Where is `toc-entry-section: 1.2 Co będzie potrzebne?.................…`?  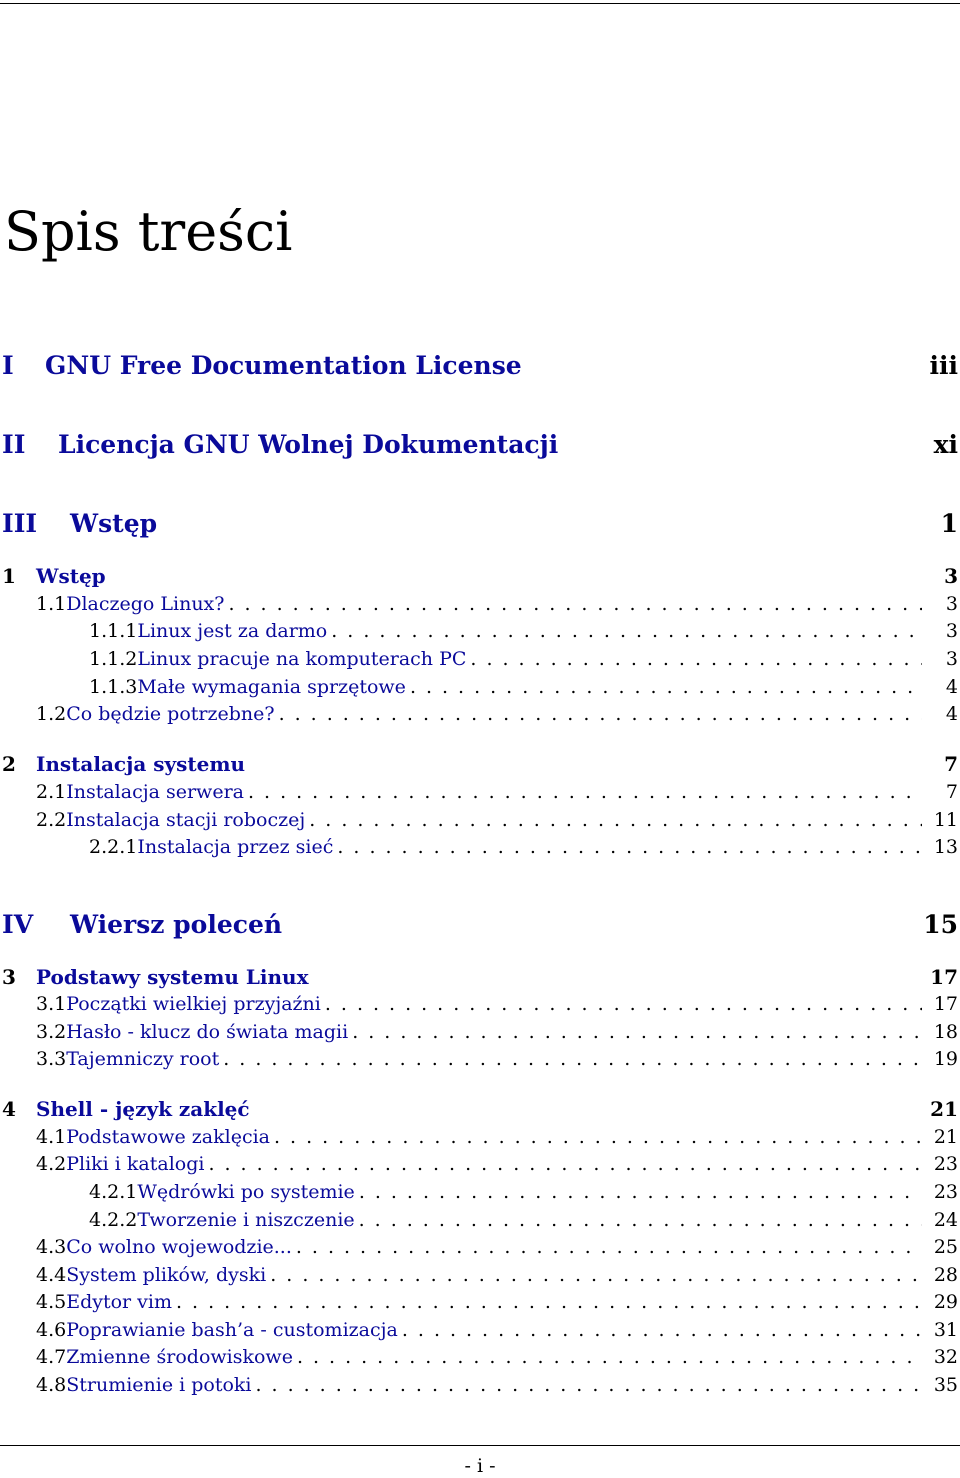 toc-entry-section: 1.2 Co będzie potrzebne?.................… is located at coordinates (497, 714).